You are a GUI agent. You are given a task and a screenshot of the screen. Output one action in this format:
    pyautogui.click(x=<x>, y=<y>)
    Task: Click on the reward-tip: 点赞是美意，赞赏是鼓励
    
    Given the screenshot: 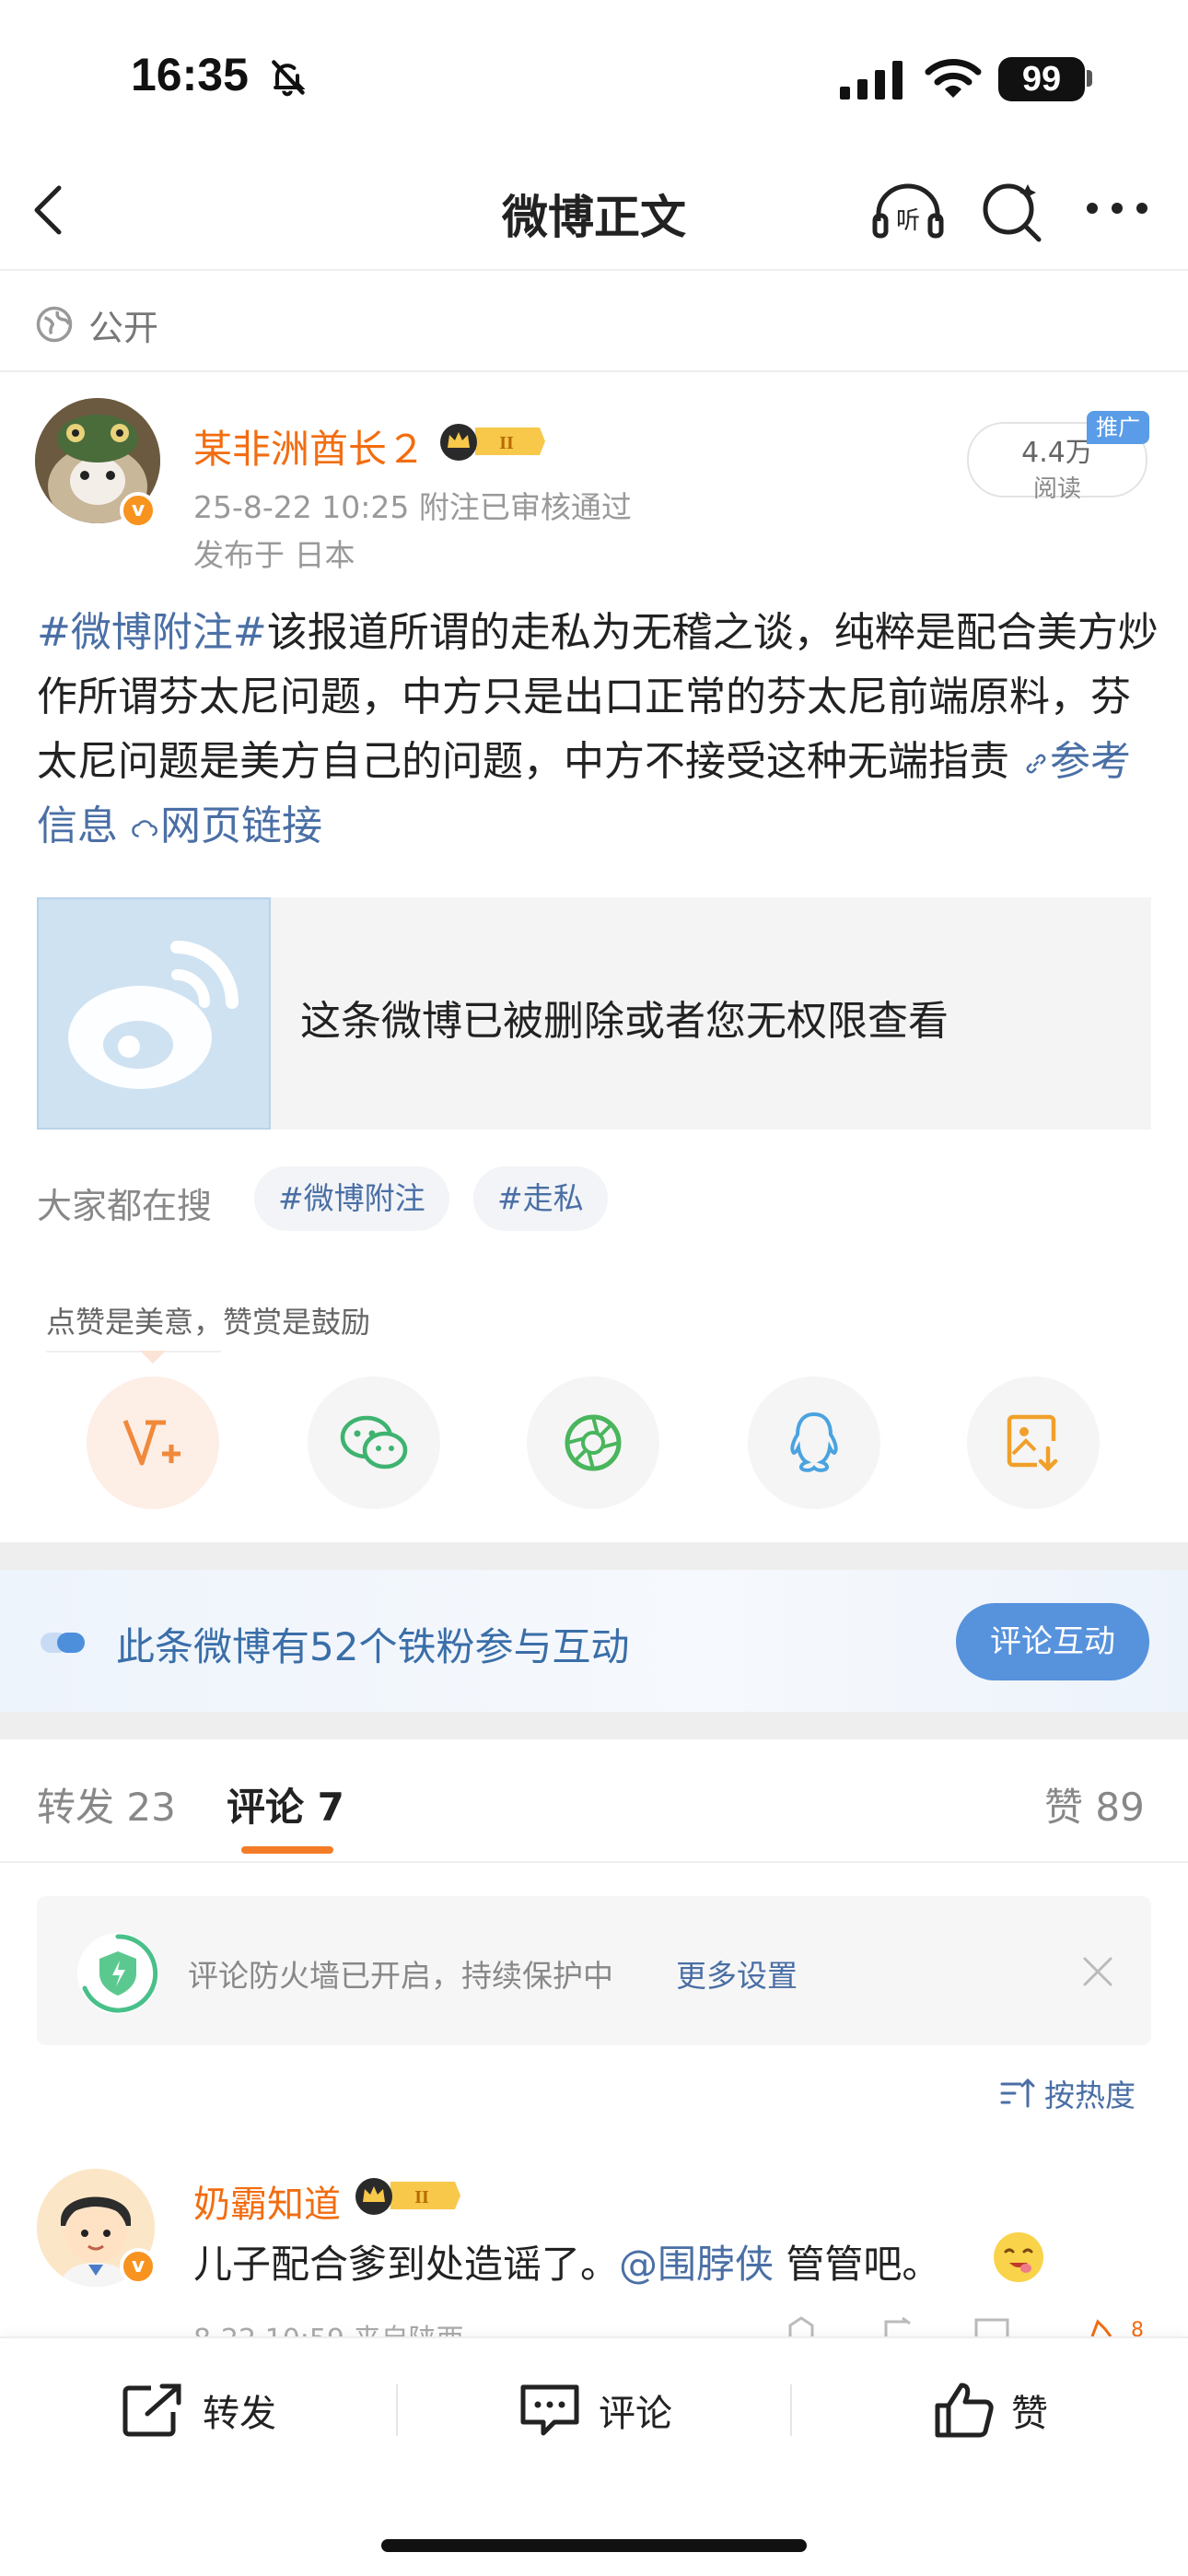 What is the action you would take?
    pyautogui.click(x=208, y=1322)
    